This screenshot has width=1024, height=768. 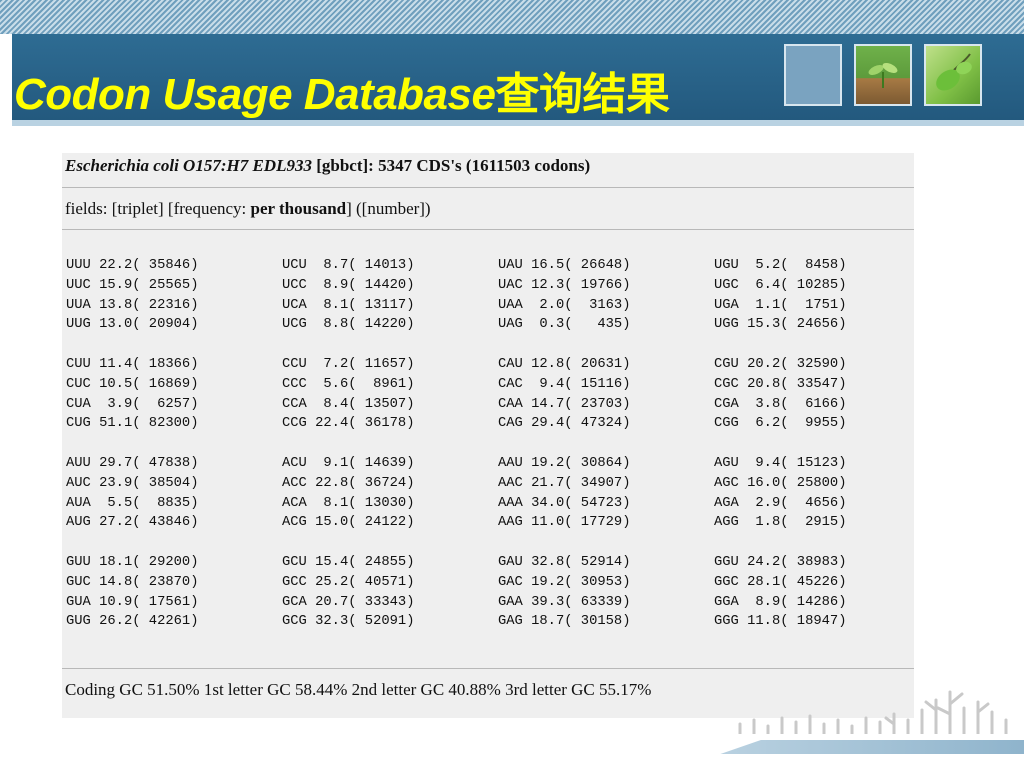 I want to click on codon-cell: CCU 7.2( 11657), so click(x=348, y=364).